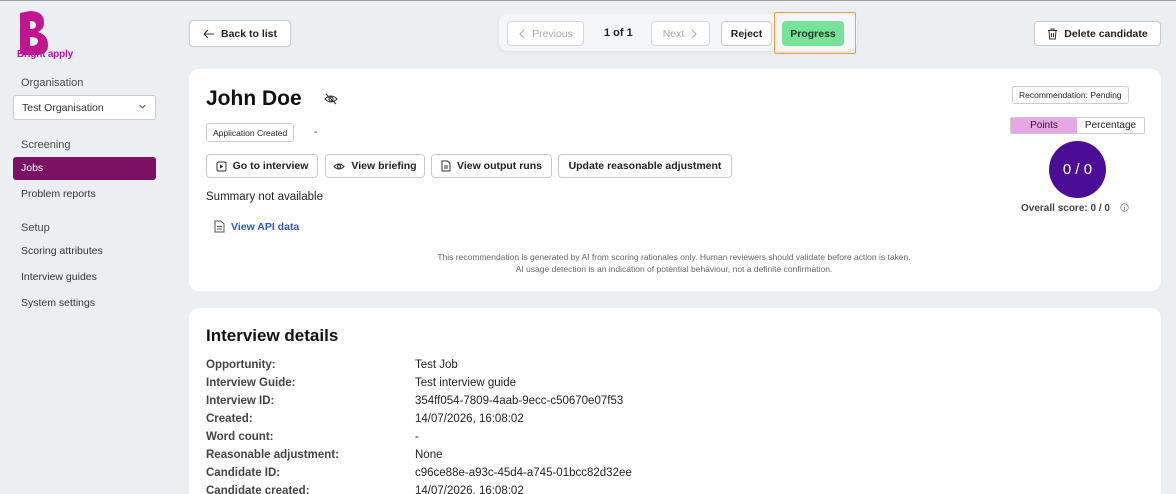 The height and width of the screenshot is (494, 1176). I want to click on organisation-select: Test Organisation, so click(84, 107).